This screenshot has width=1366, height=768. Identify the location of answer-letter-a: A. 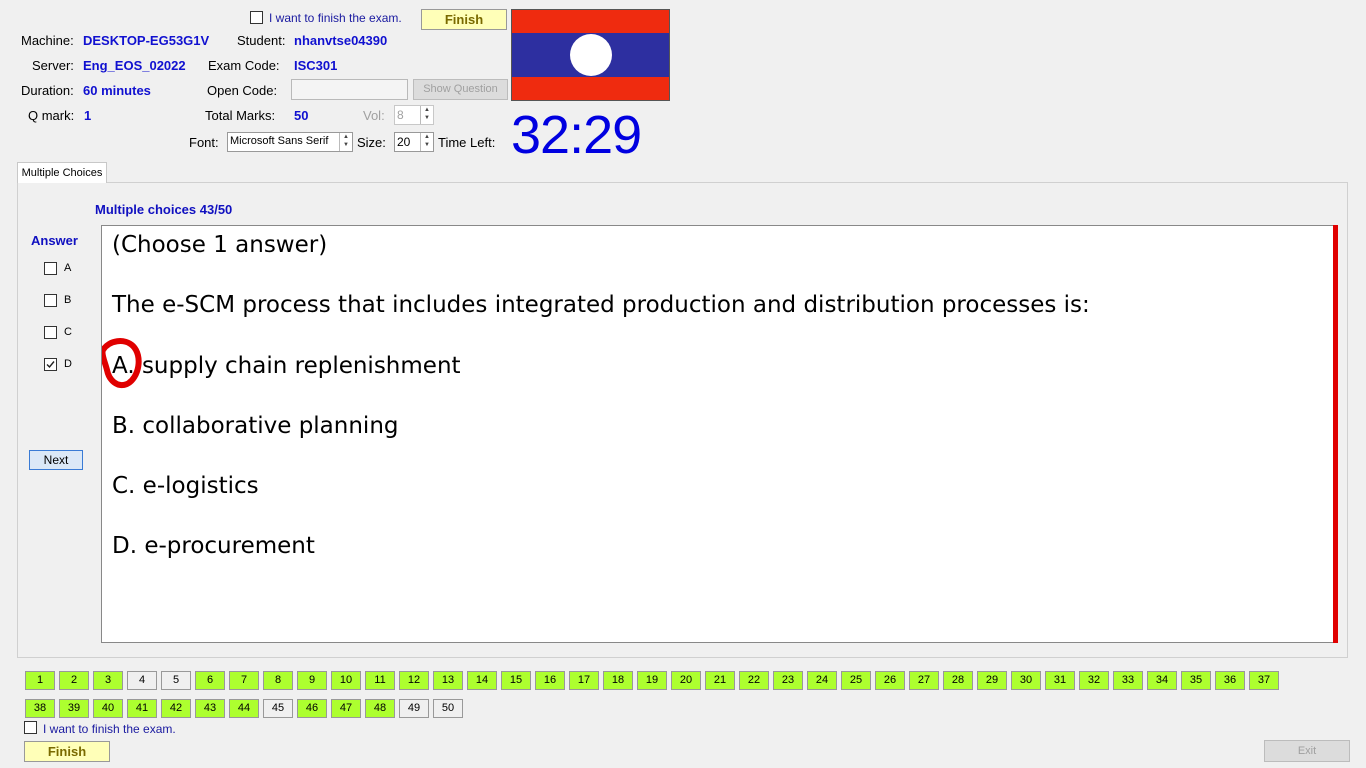
(68, 268).